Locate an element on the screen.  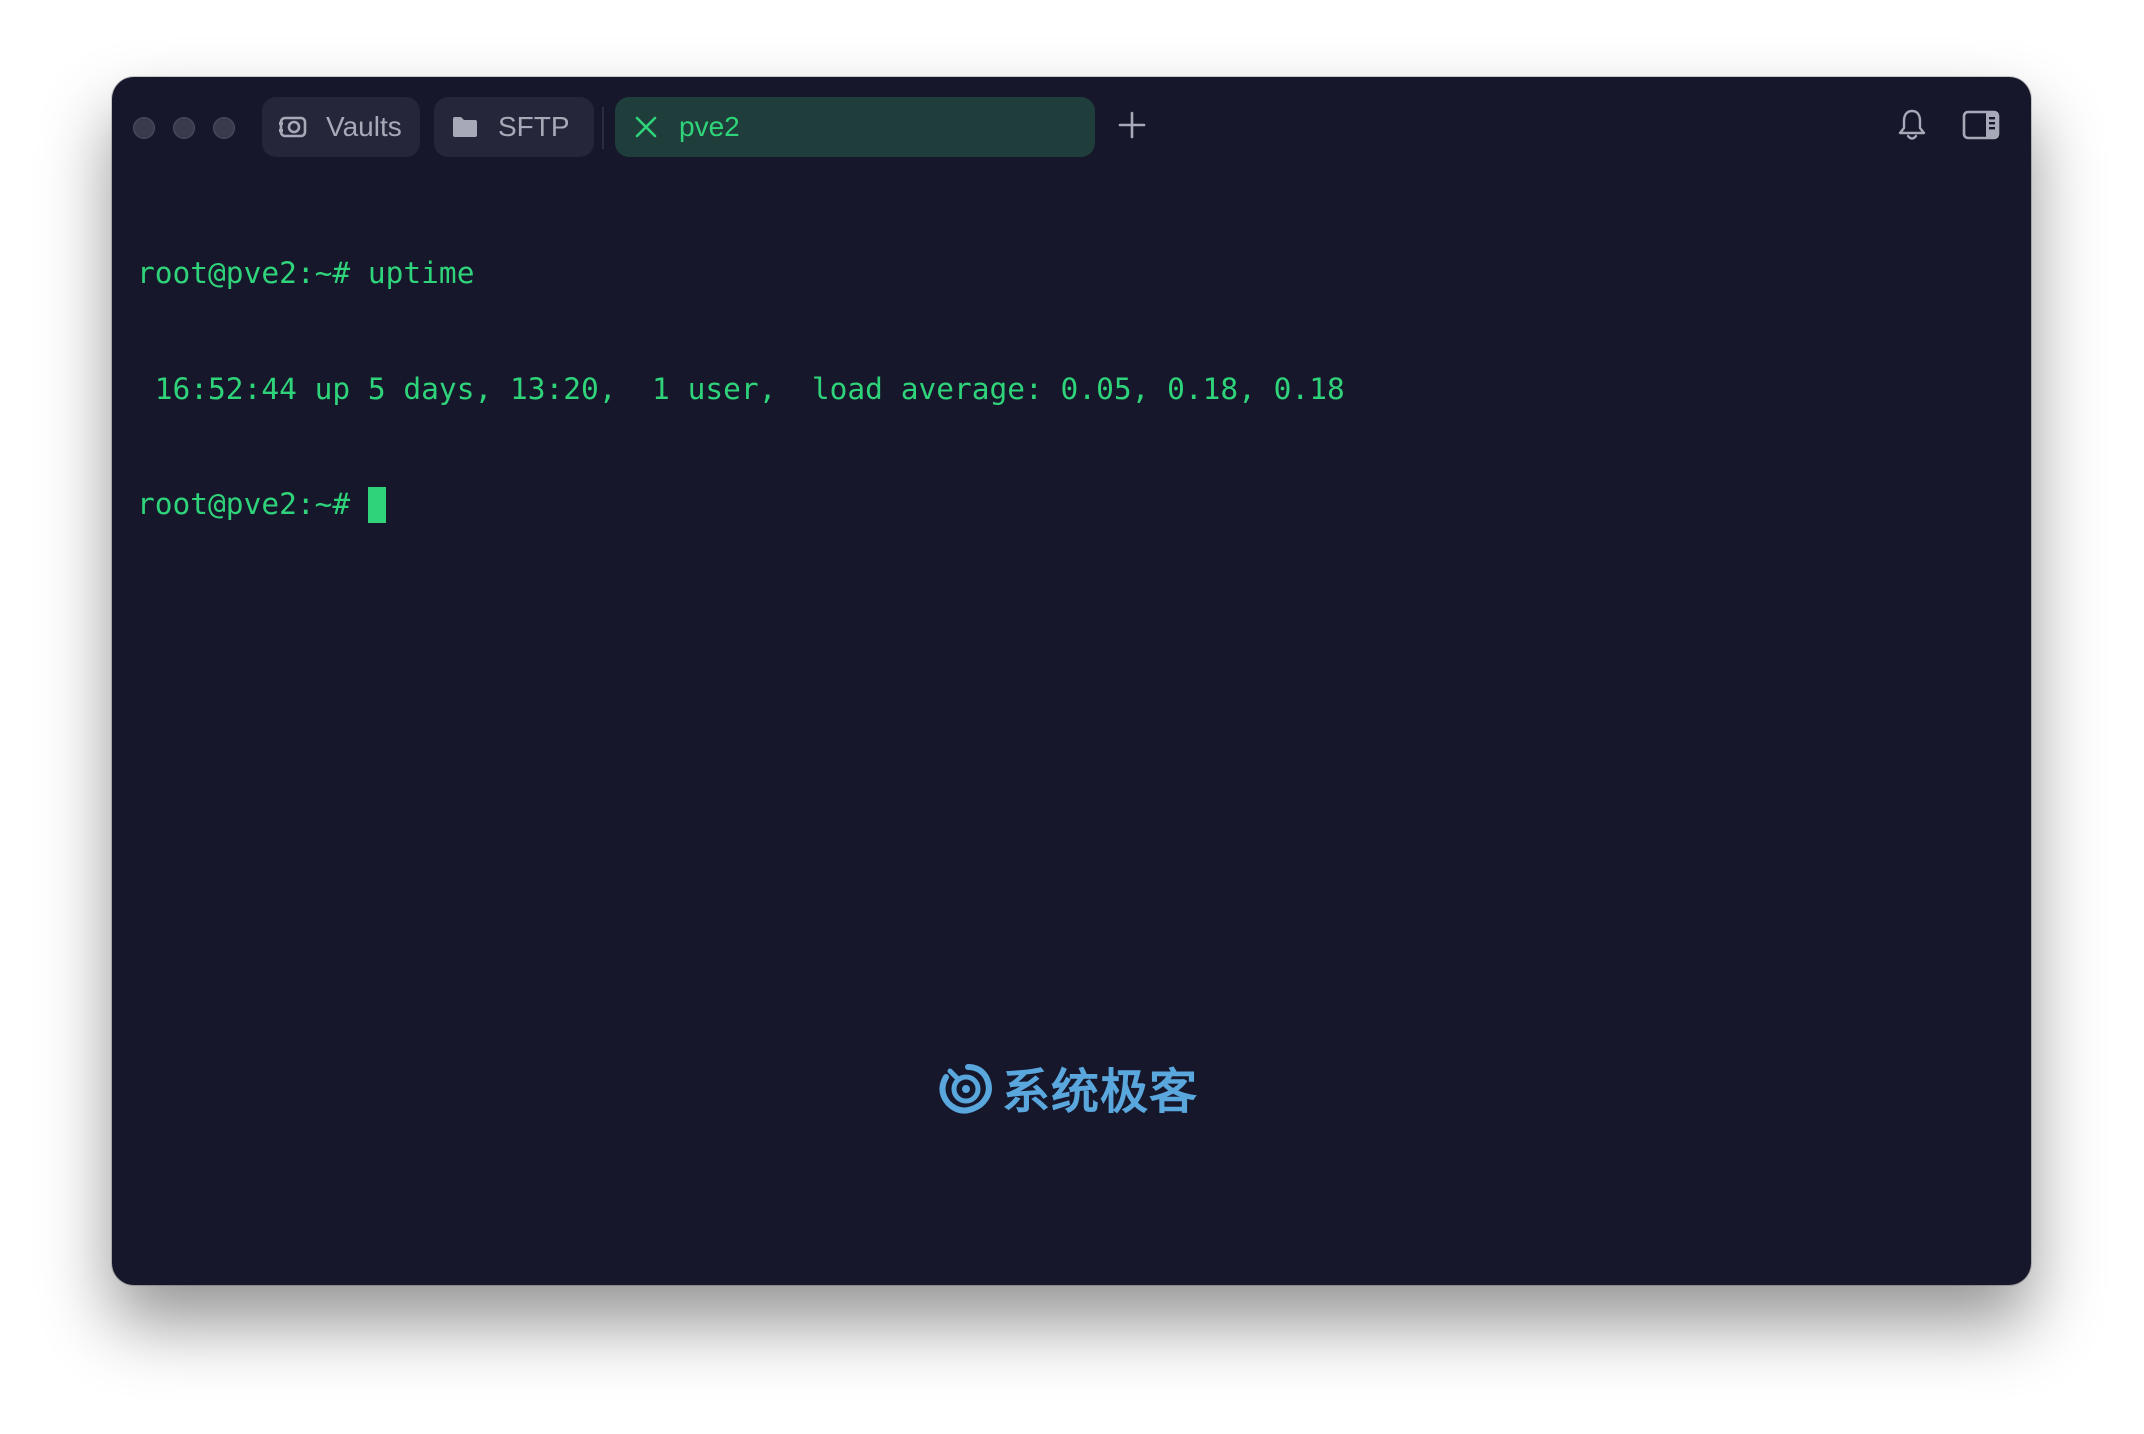
tab-label: pve2 is located at coordinates (709, 126).